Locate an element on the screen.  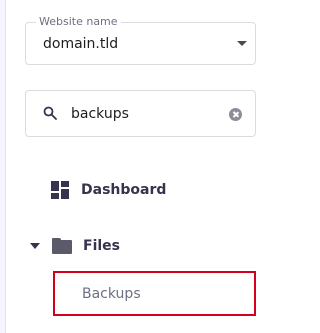
folder-icon is located at coordinates (62, 246).